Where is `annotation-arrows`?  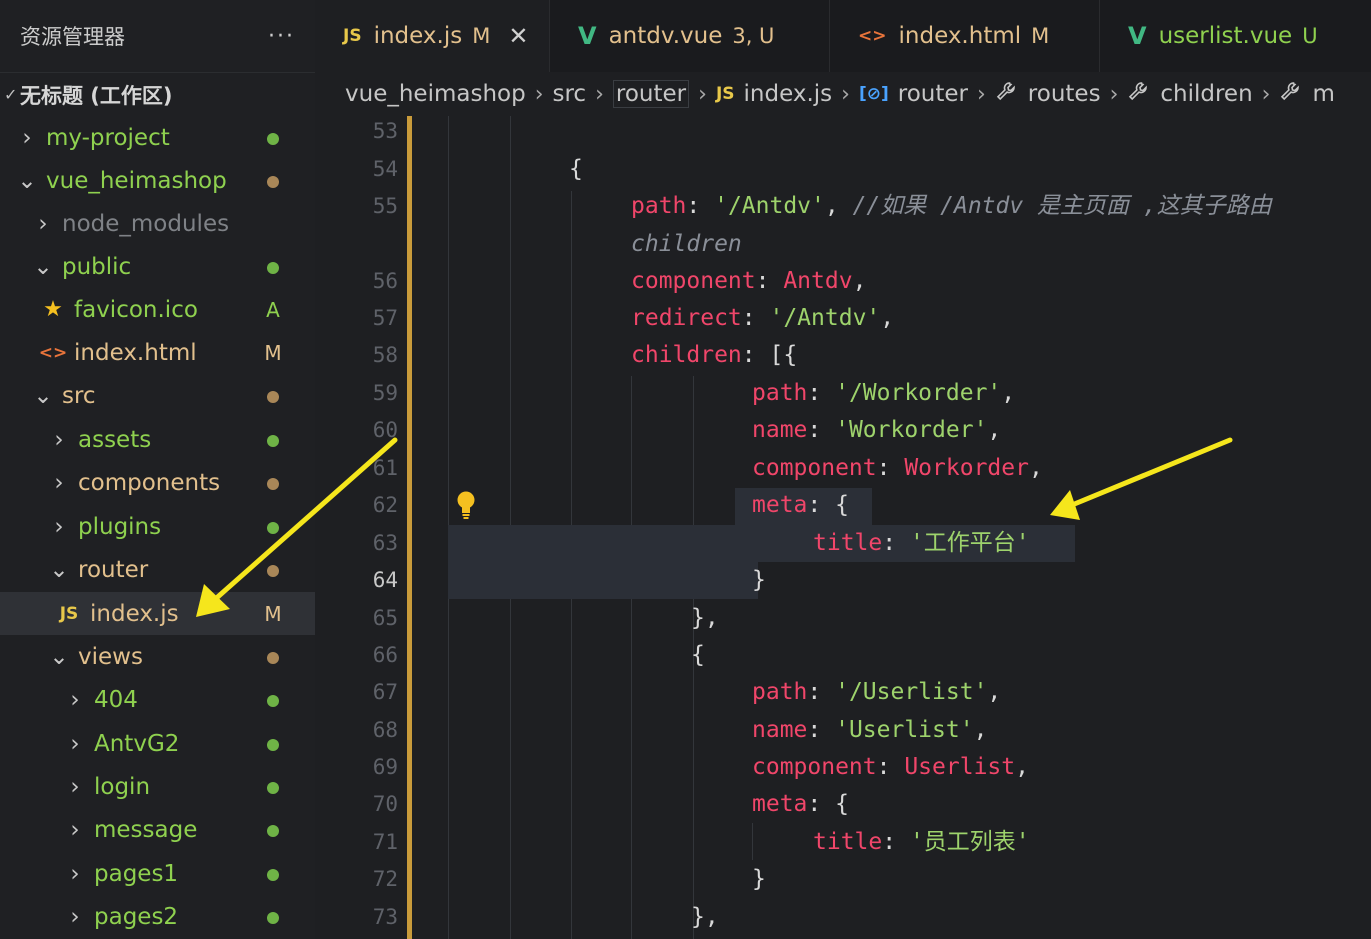
annotation-arrows is located at coordinates (714, 527).